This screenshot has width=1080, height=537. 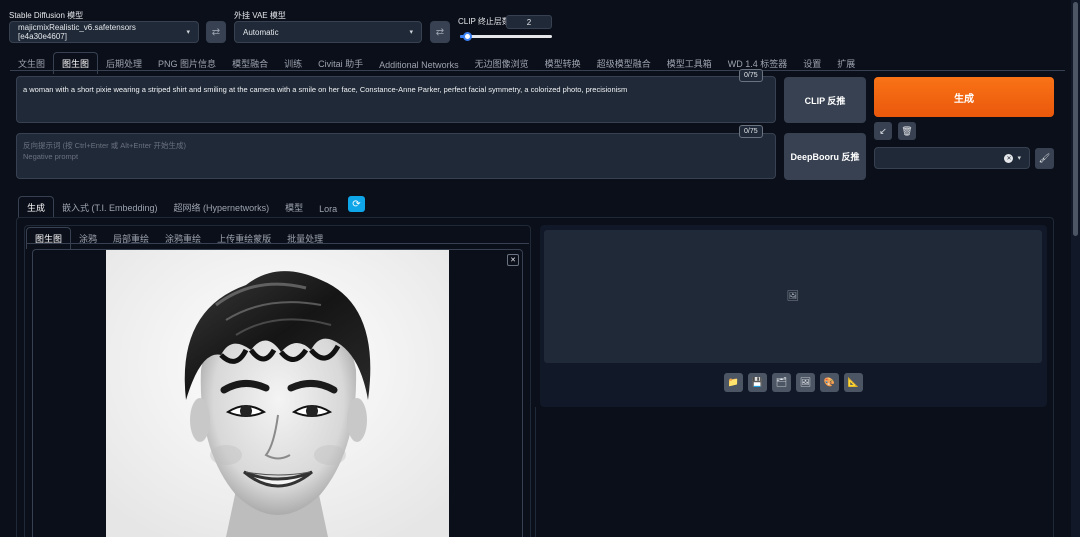 What do you see at coordinates (49, 238) in the screenshot?
I see `img2img-mode-tab: 图生图` at bounding box center [49, 238].